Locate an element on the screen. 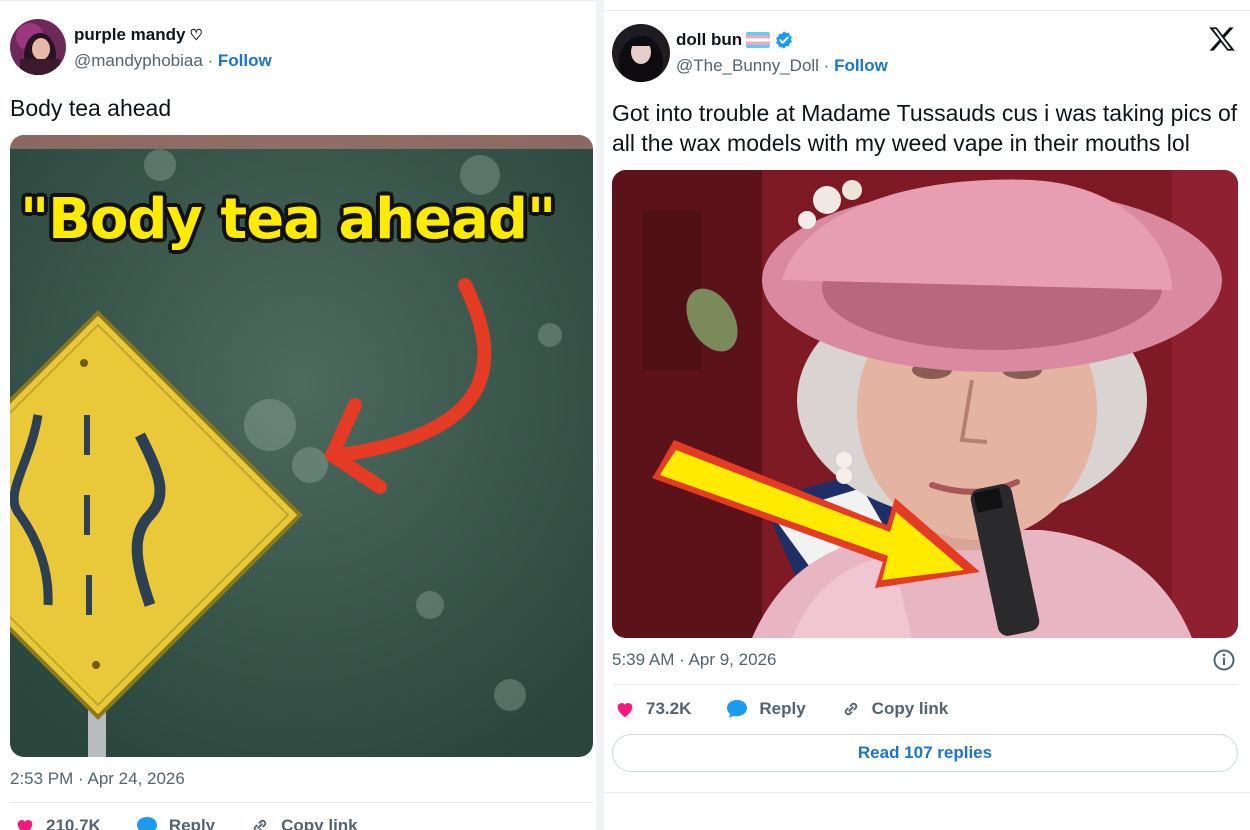  like-button: 73.2K is located at coordinates (652, 709).